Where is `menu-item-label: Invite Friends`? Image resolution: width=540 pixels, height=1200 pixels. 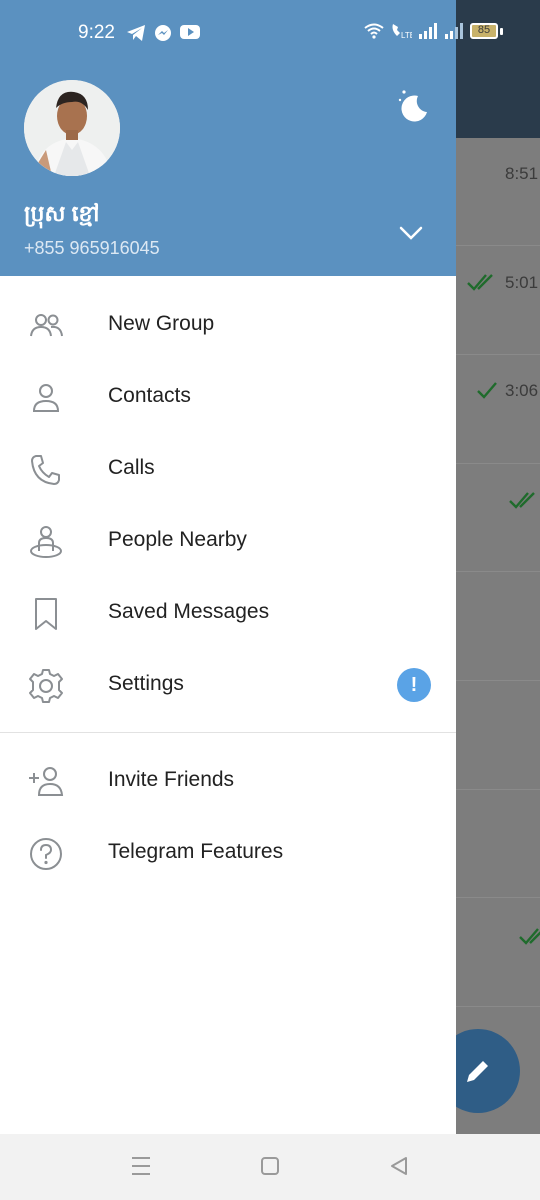 menu-item-label: Invite Friends is located at coordinates (171, 779).